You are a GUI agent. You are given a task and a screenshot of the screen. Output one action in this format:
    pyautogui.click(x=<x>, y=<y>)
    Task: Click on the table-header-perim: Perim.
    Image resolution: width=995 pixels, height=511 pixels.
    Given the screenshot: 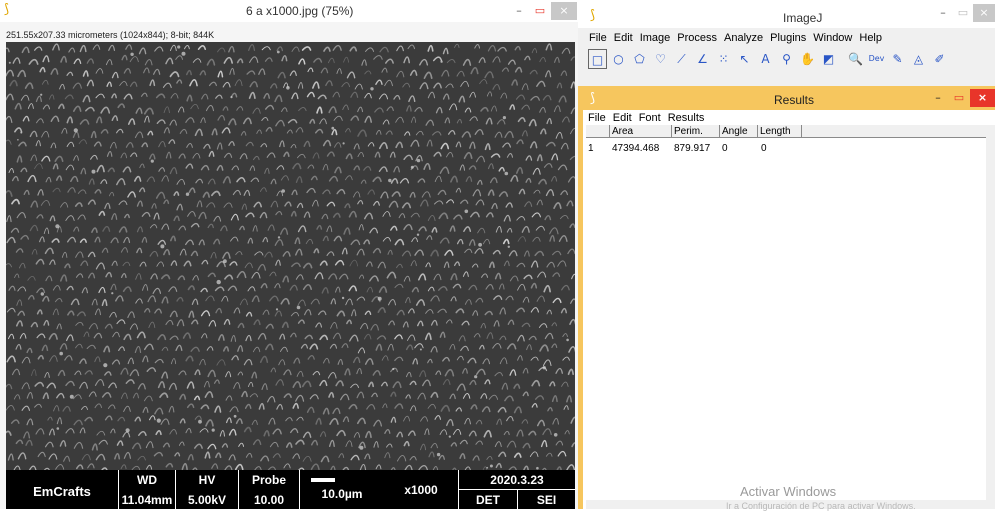 What is the action you would take?
    pyautogui.click(x=696, y=131)
    